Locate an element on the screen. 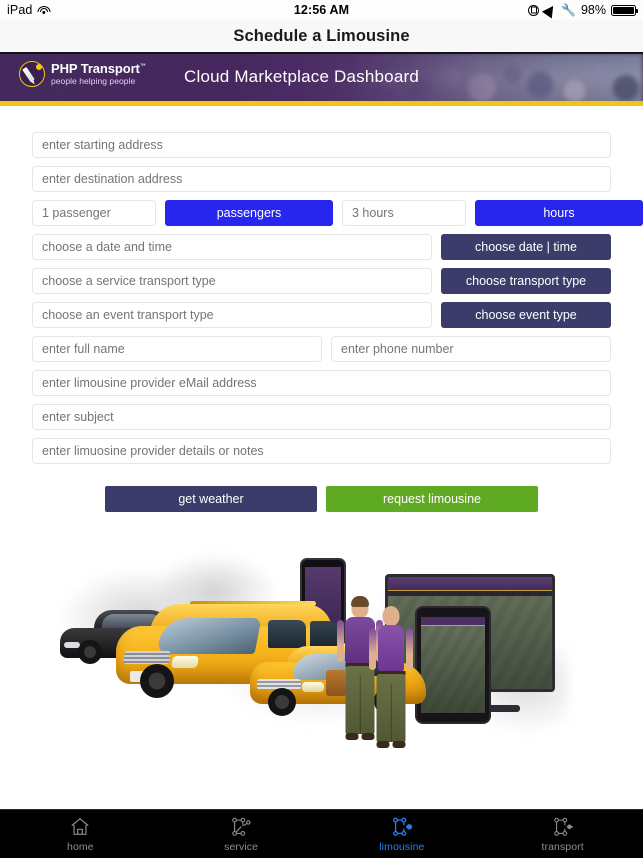 The width and height of the screenshot is (643, 858). home-icon is located at coordinates (80, 827).